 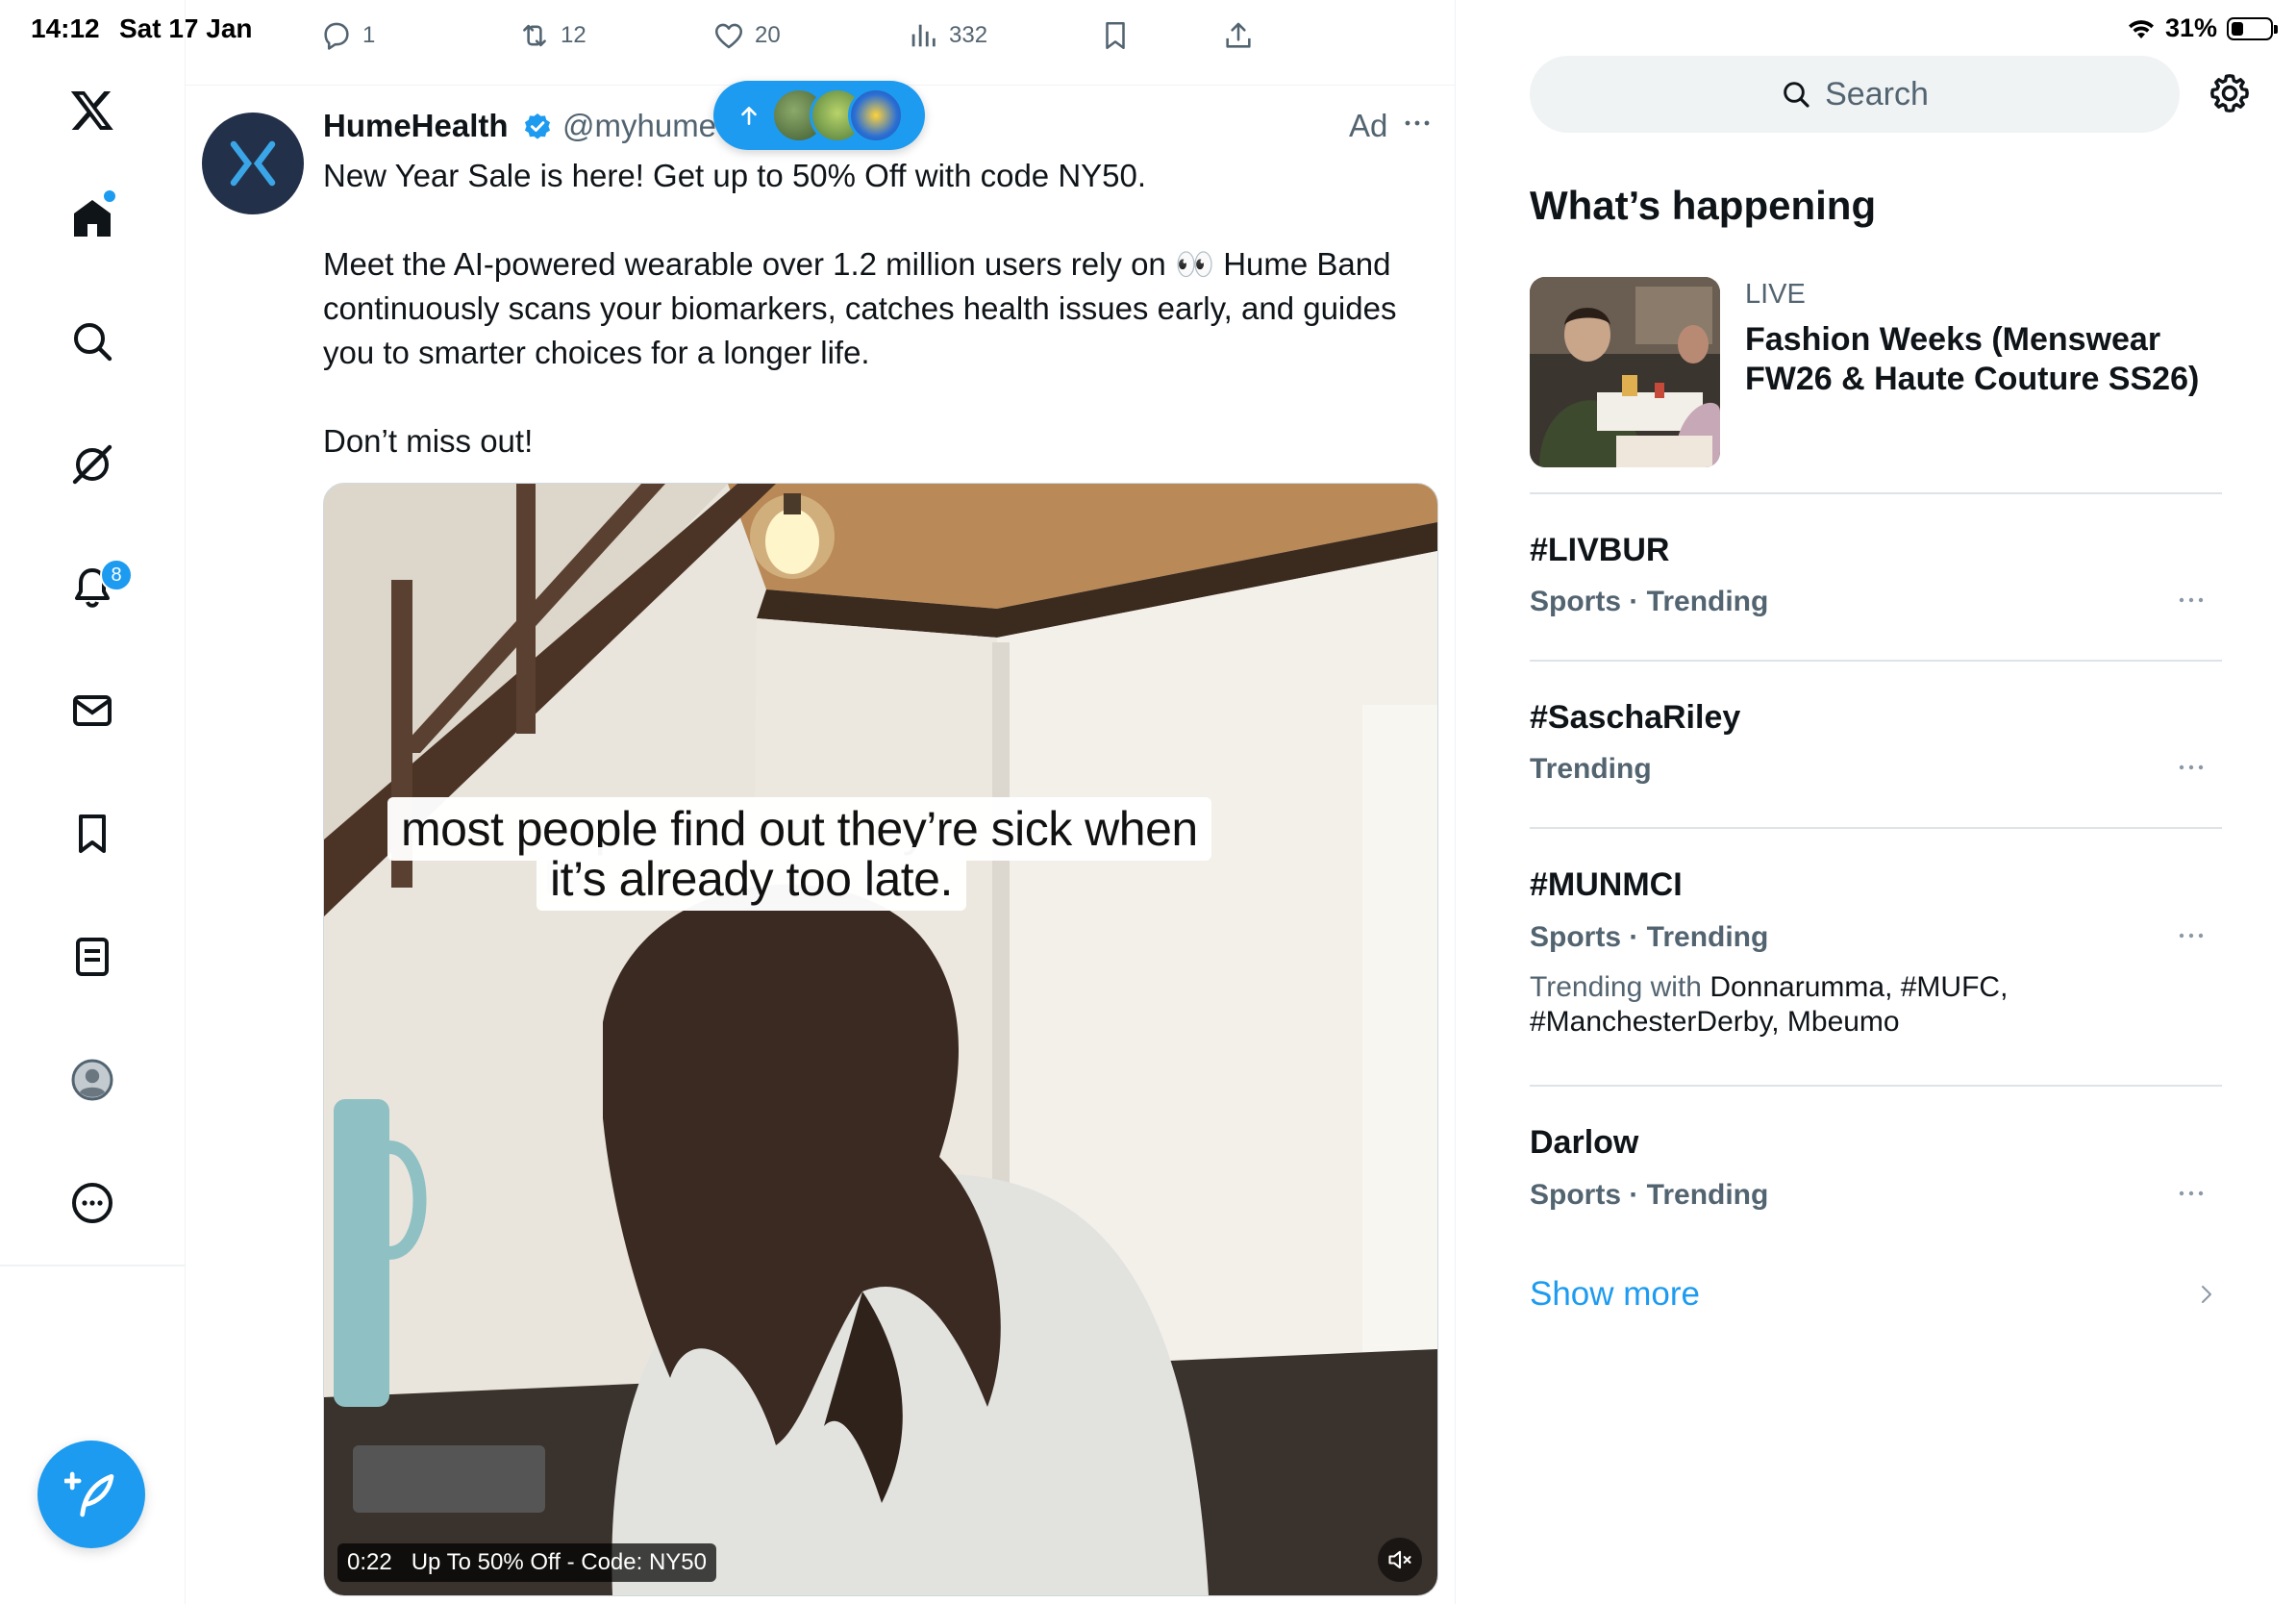 I want to click on hume-logo-icon, so click(x=253, y=163).